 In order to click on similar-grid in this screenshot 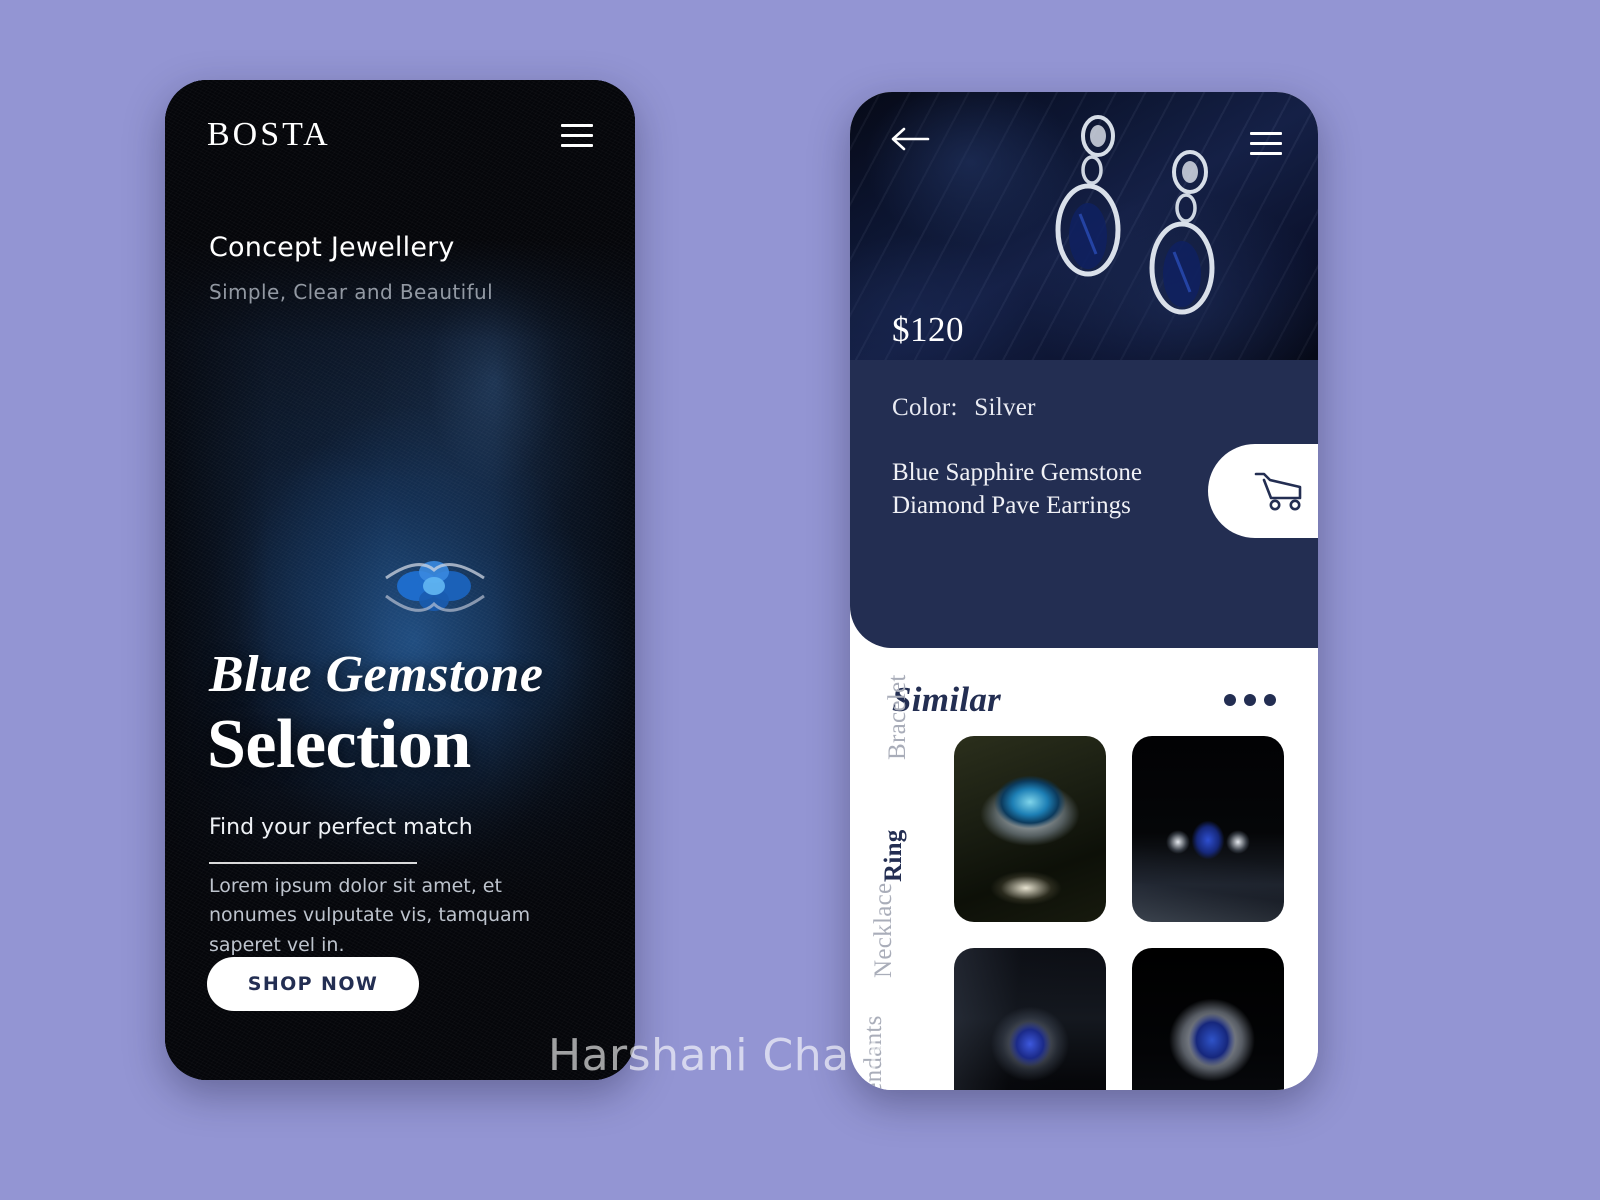, I will do `click(1119, 913)`.